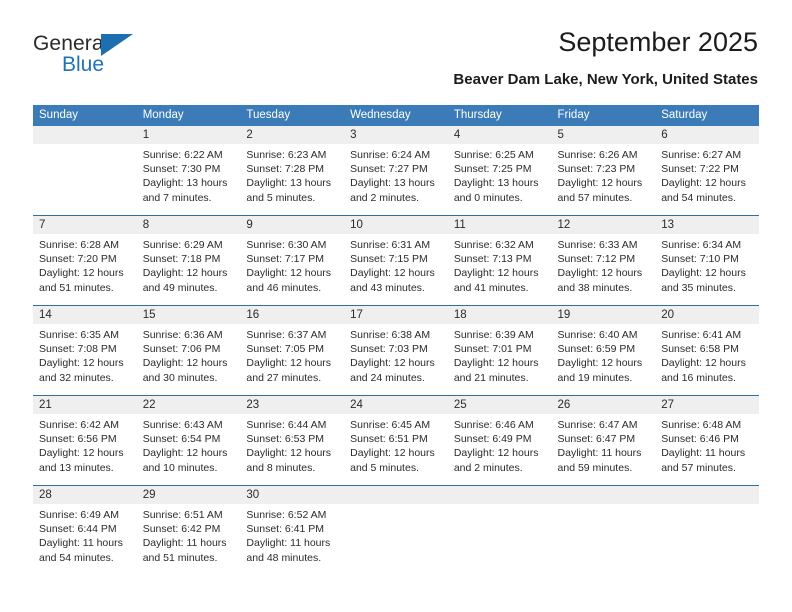 The image size is (792, 612). What do you see at coordinates (604, 135) in the screenshot?
I see `day-number: 5` at bounding box center [604, 135].